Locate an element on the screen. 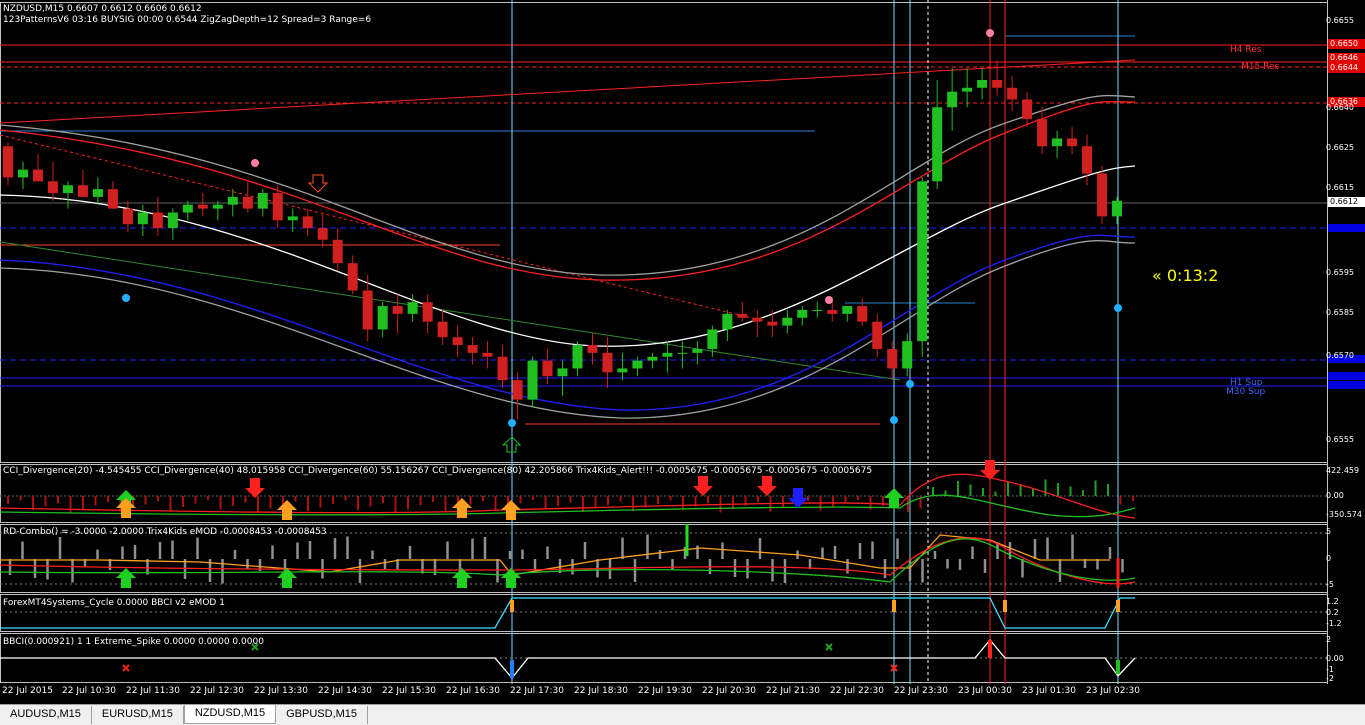 The image size is (1365, 725). rd-tick: 5 is located at coordinates (1329, 531).